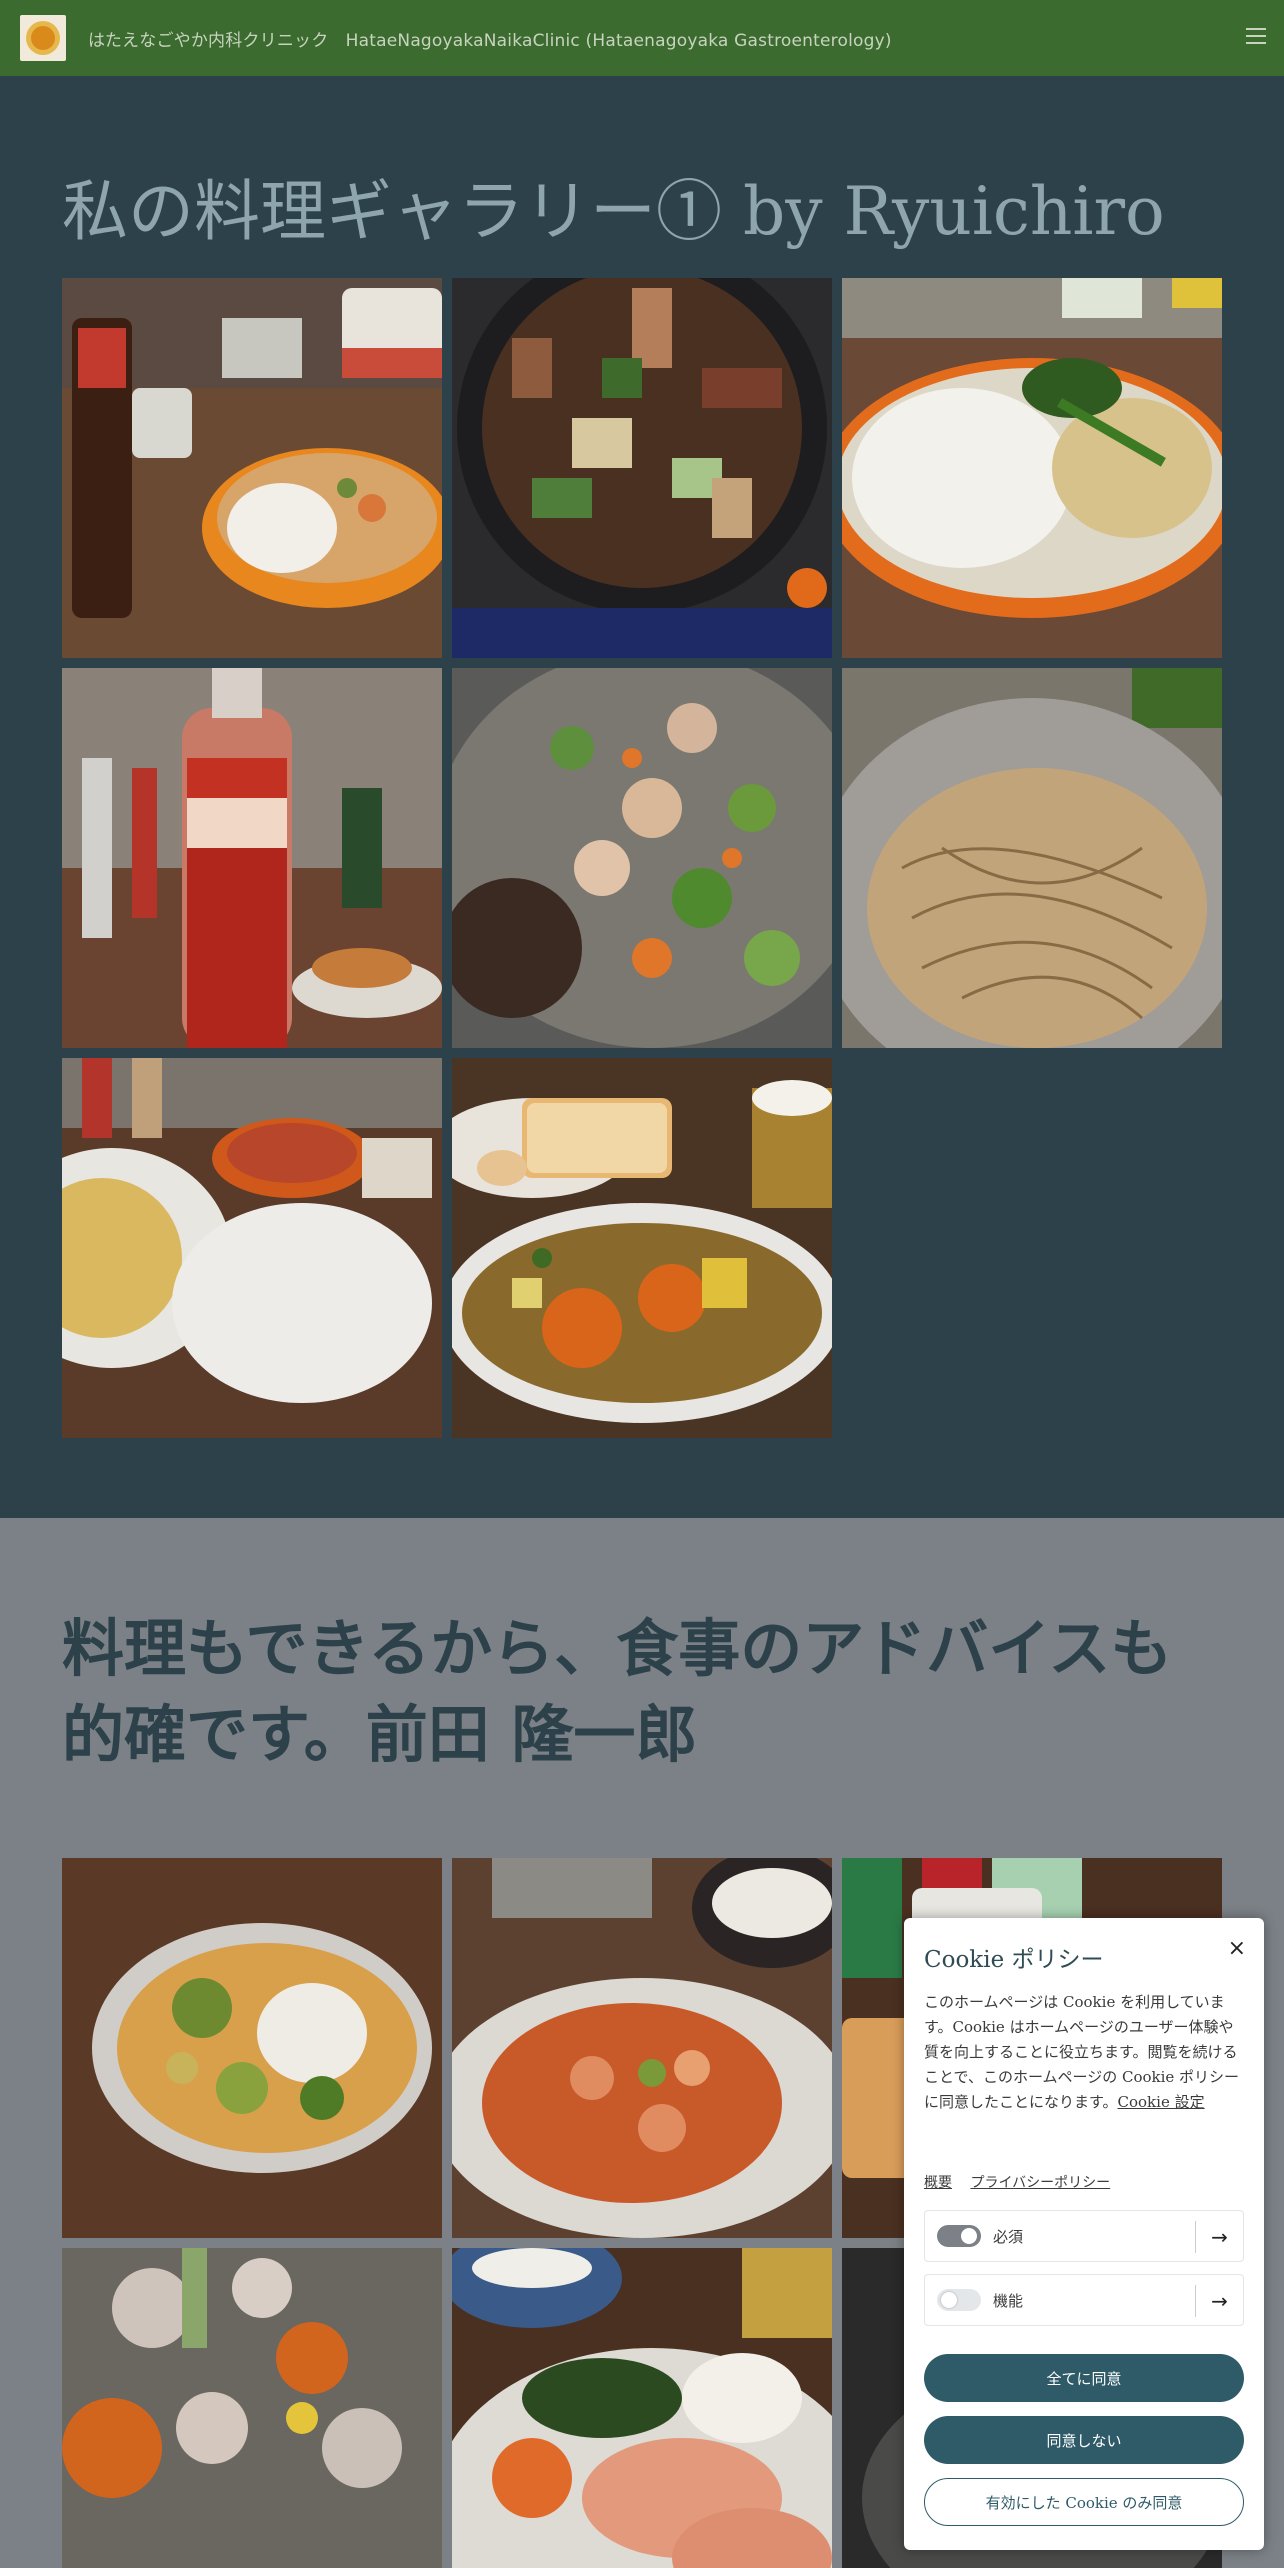 The height and width of the screenshot is (2568, 1284). Describe the element at coordinates (1040, 2183) in the screenshot. I see `privacy-policy-link: プライバシーポリシー` at that location.